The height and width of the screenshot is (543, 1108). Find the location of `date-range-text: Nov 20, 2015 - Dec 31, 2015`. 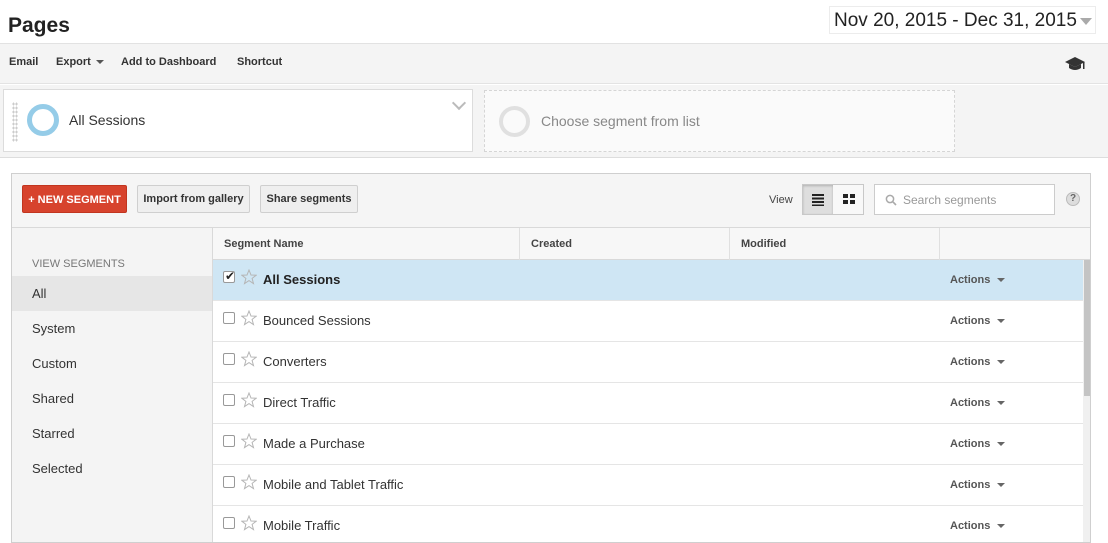

date-range-text: Nov 20, 2015 - Dec 31, 2015 is located at coordinates (955, 20).